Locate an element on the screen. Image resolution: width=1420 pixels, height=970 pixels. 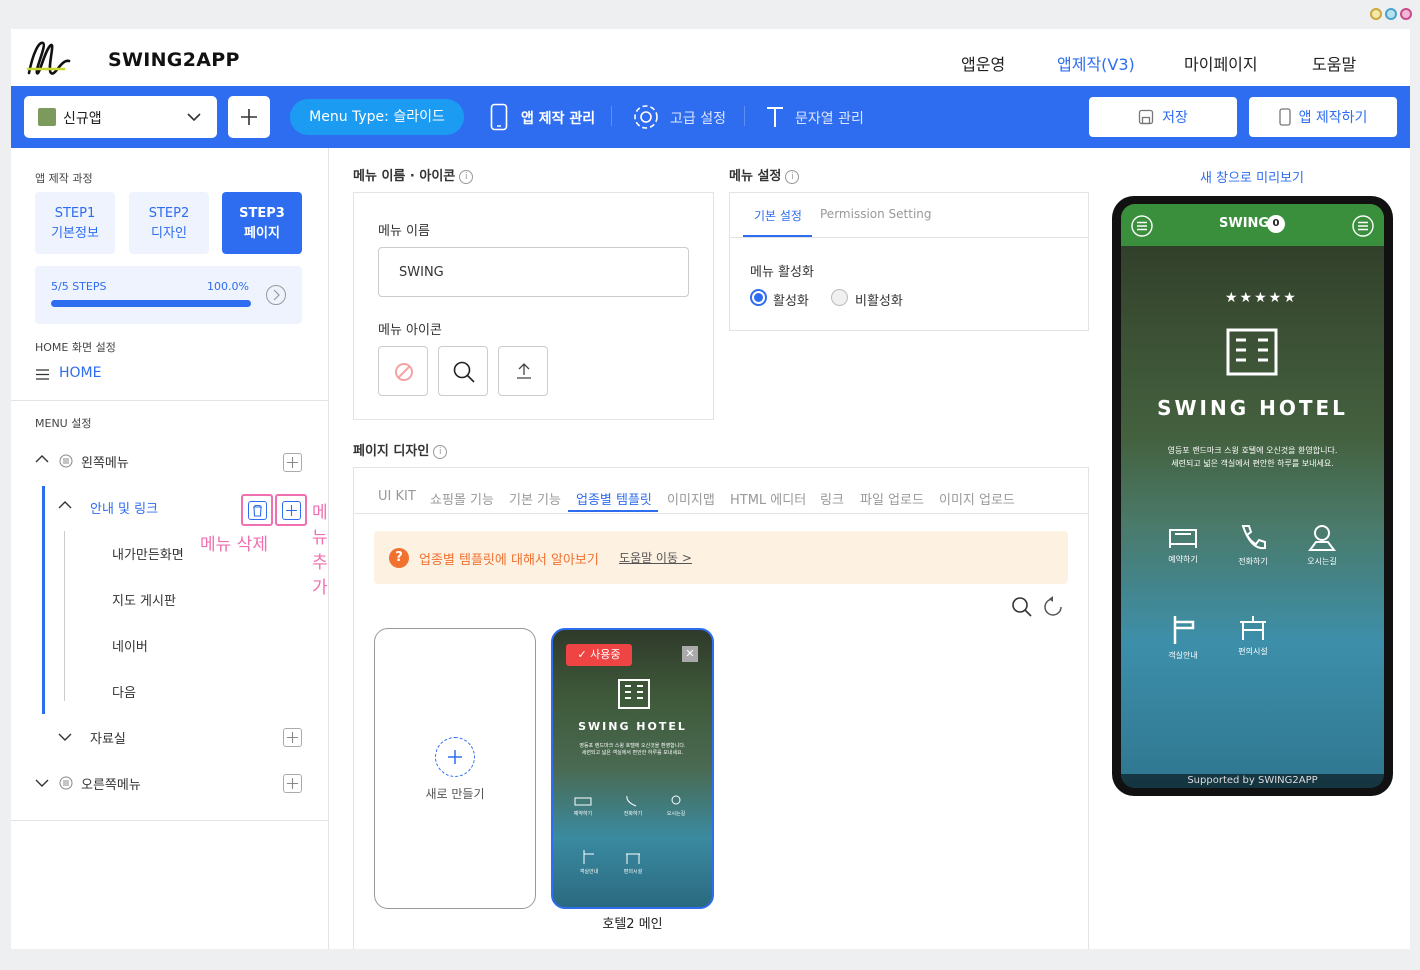
open-preview-link: 새 창으로 미리보기 is located at coordinates (1252, 176).